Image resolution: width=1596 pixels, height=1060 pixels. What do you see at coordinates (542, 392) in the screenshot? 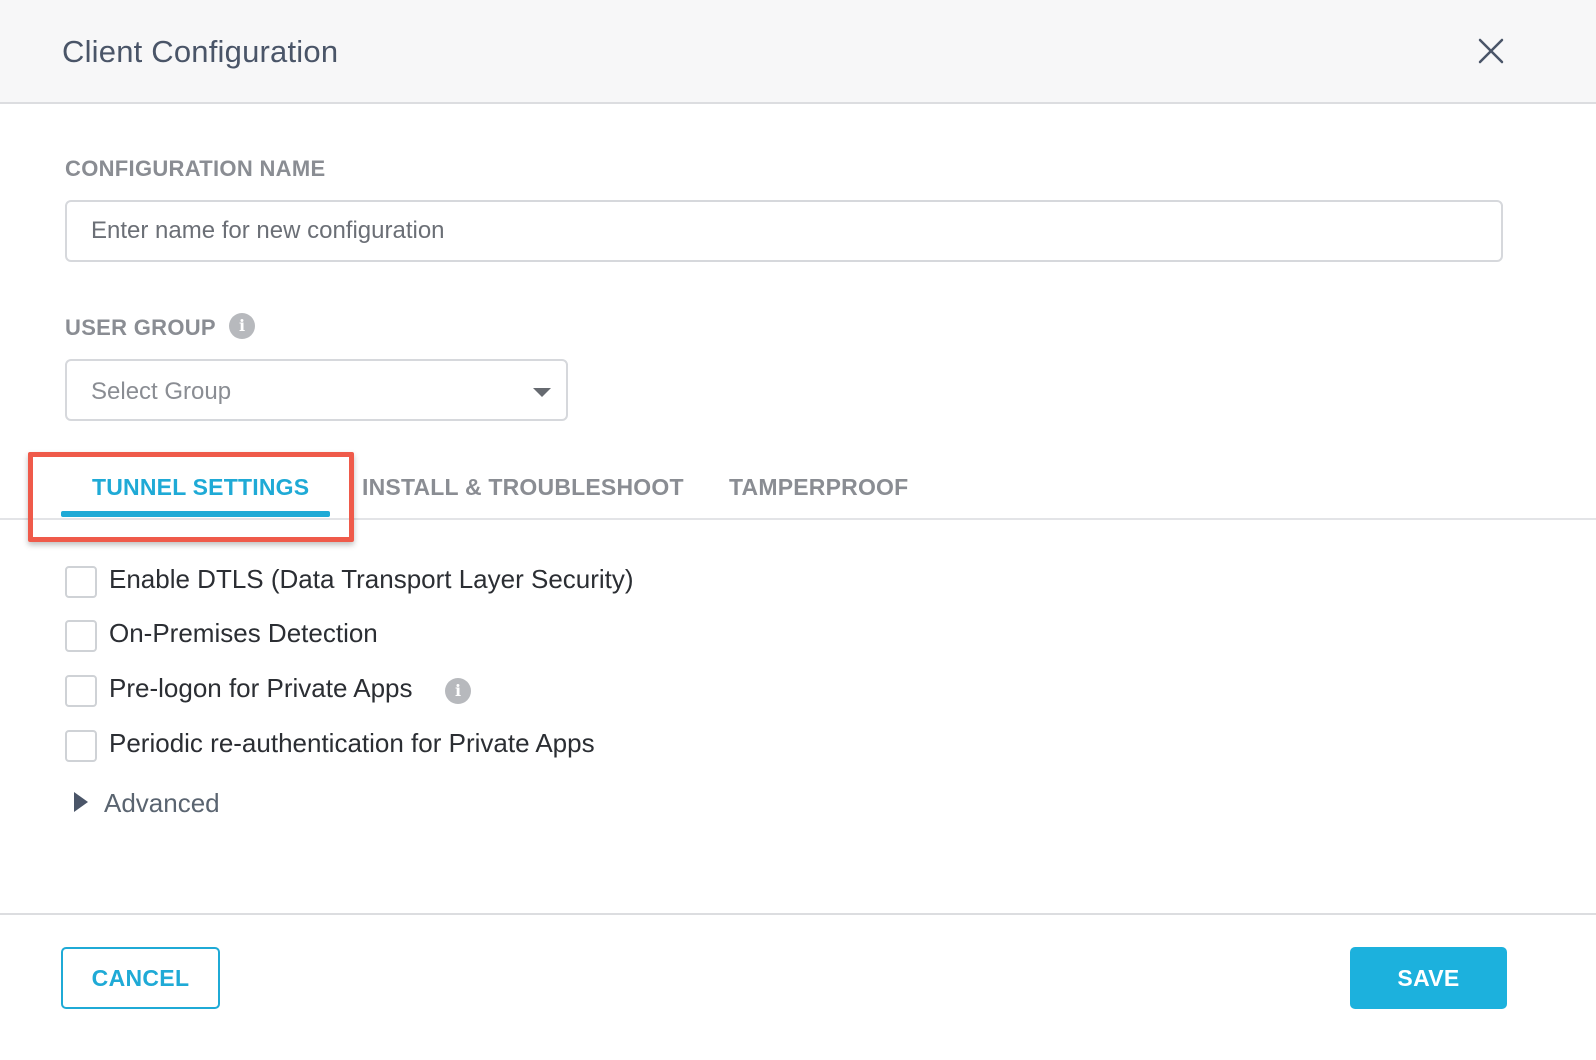
I see `chevron-down-icon` at bounding box center [542, 392].